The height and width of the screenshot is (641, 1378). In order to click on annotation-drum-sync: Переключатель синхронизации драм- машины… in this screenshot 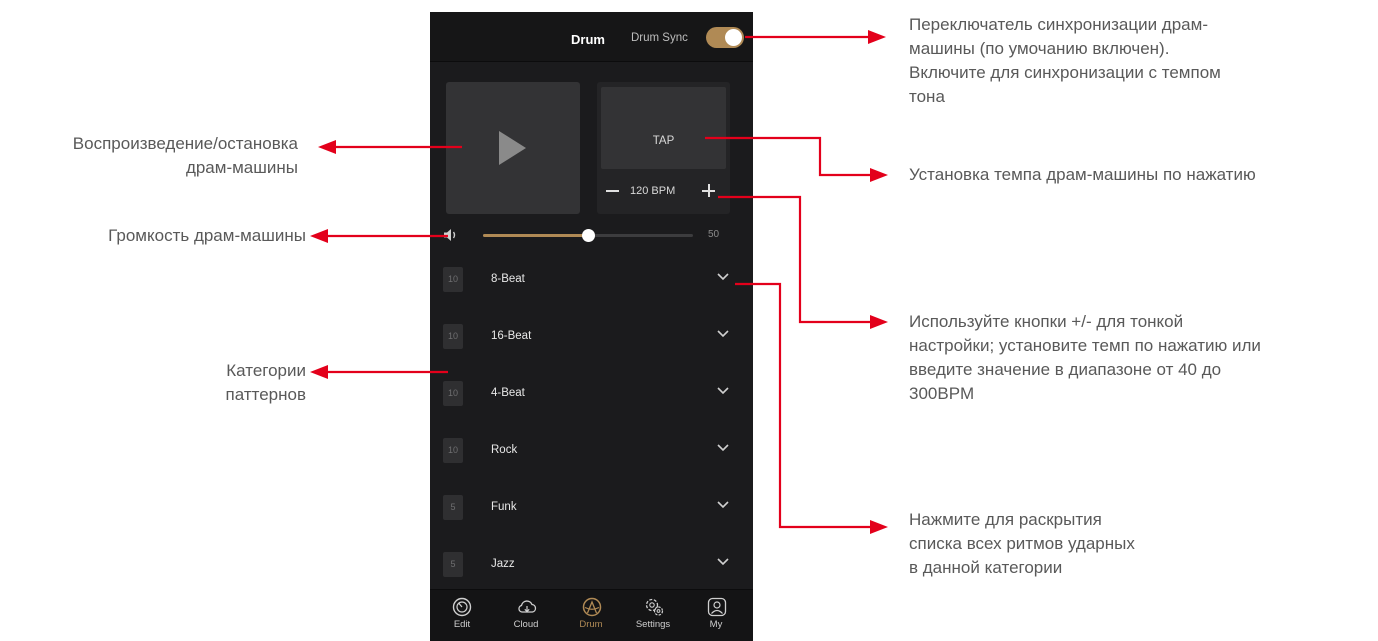, I will do `click(1065, 60)`.